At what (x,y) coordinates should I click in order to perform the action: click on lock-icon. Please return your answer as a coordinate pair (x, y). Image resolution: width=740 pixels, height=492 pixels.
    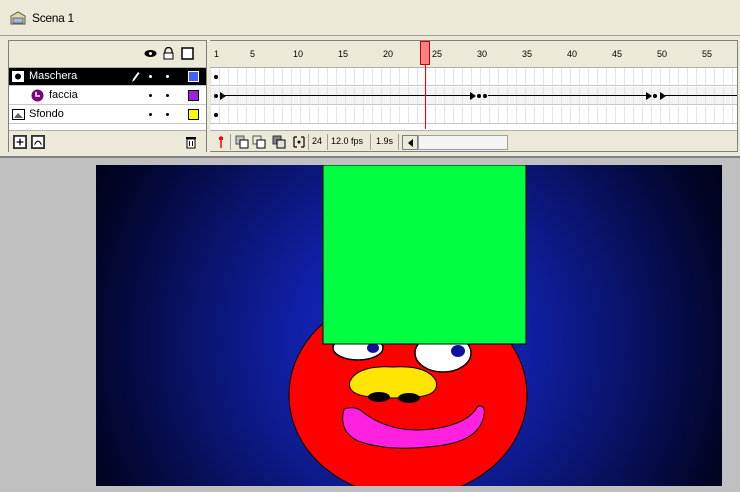
    Looking at the image, I should click on (168, 53).